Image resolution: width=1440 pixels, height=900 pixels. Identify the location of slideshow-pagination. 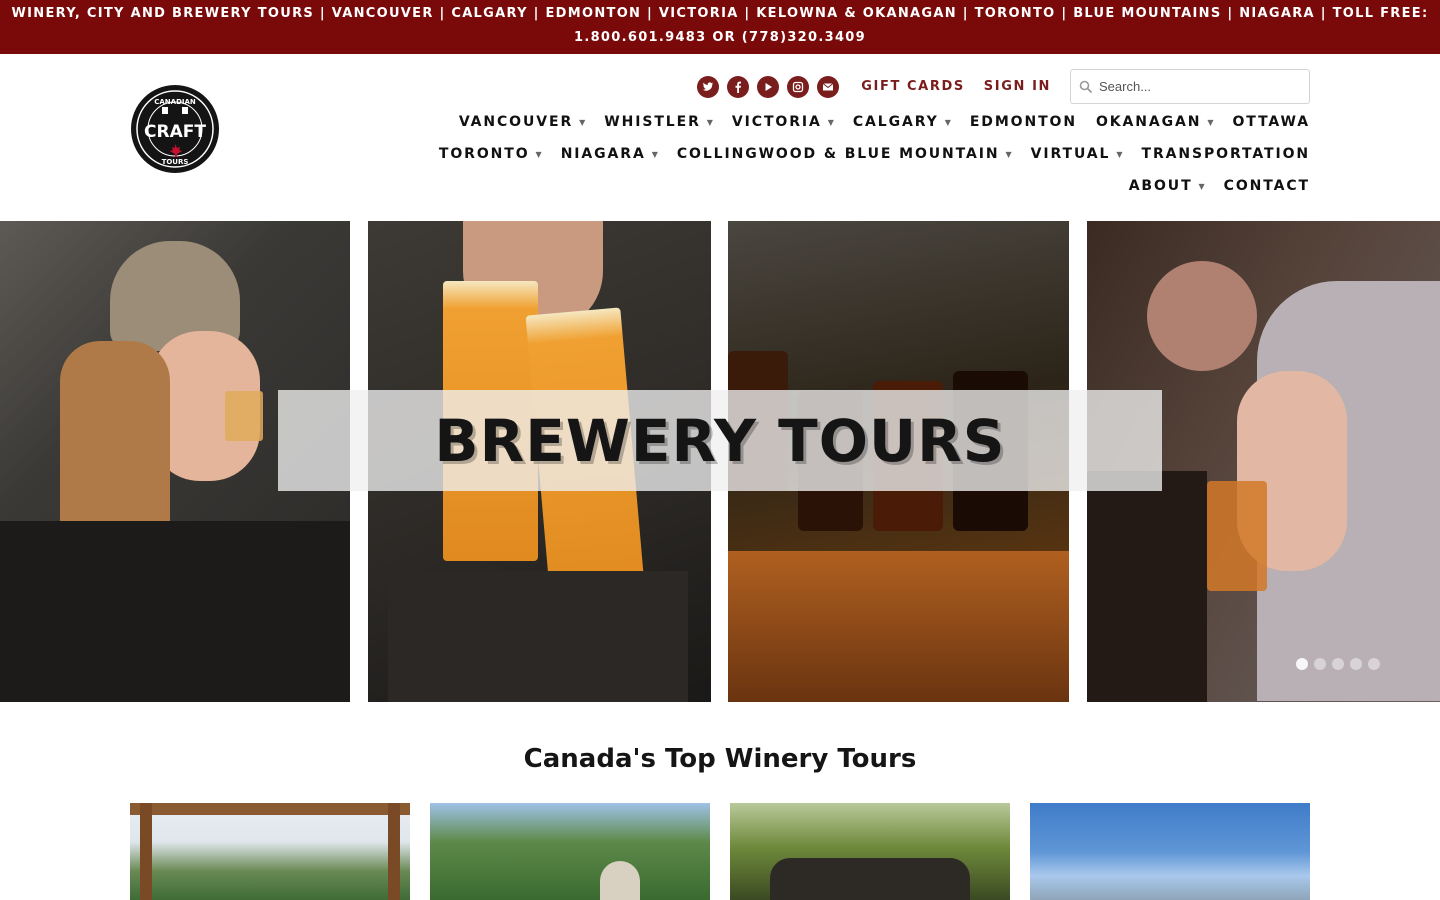
(1338, 664).